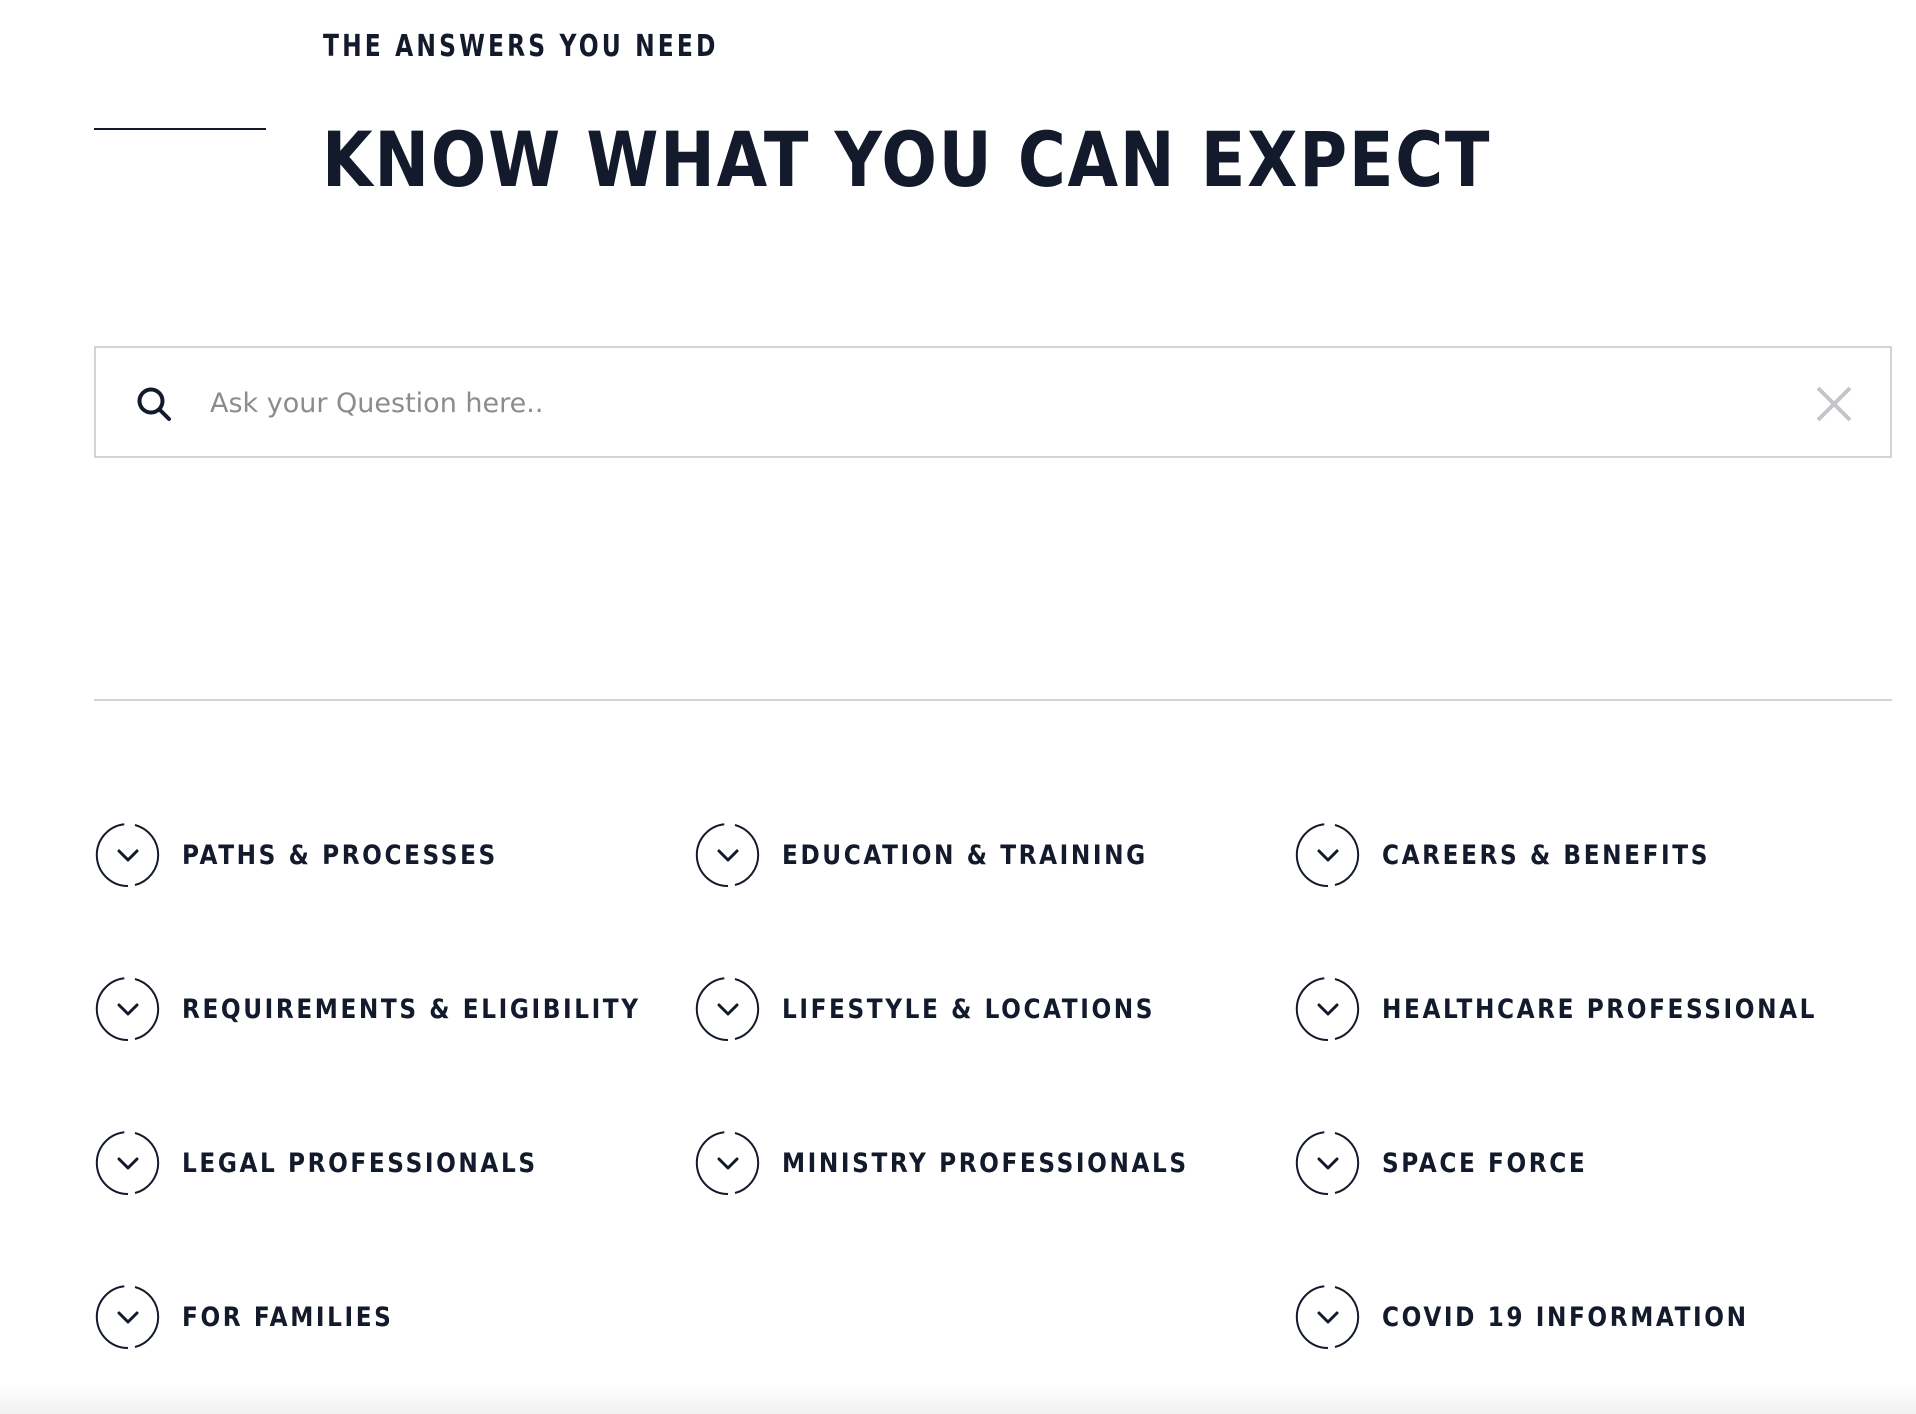  I want to click on category-for-families: FOR FAMILIES, so click(261, 1317).